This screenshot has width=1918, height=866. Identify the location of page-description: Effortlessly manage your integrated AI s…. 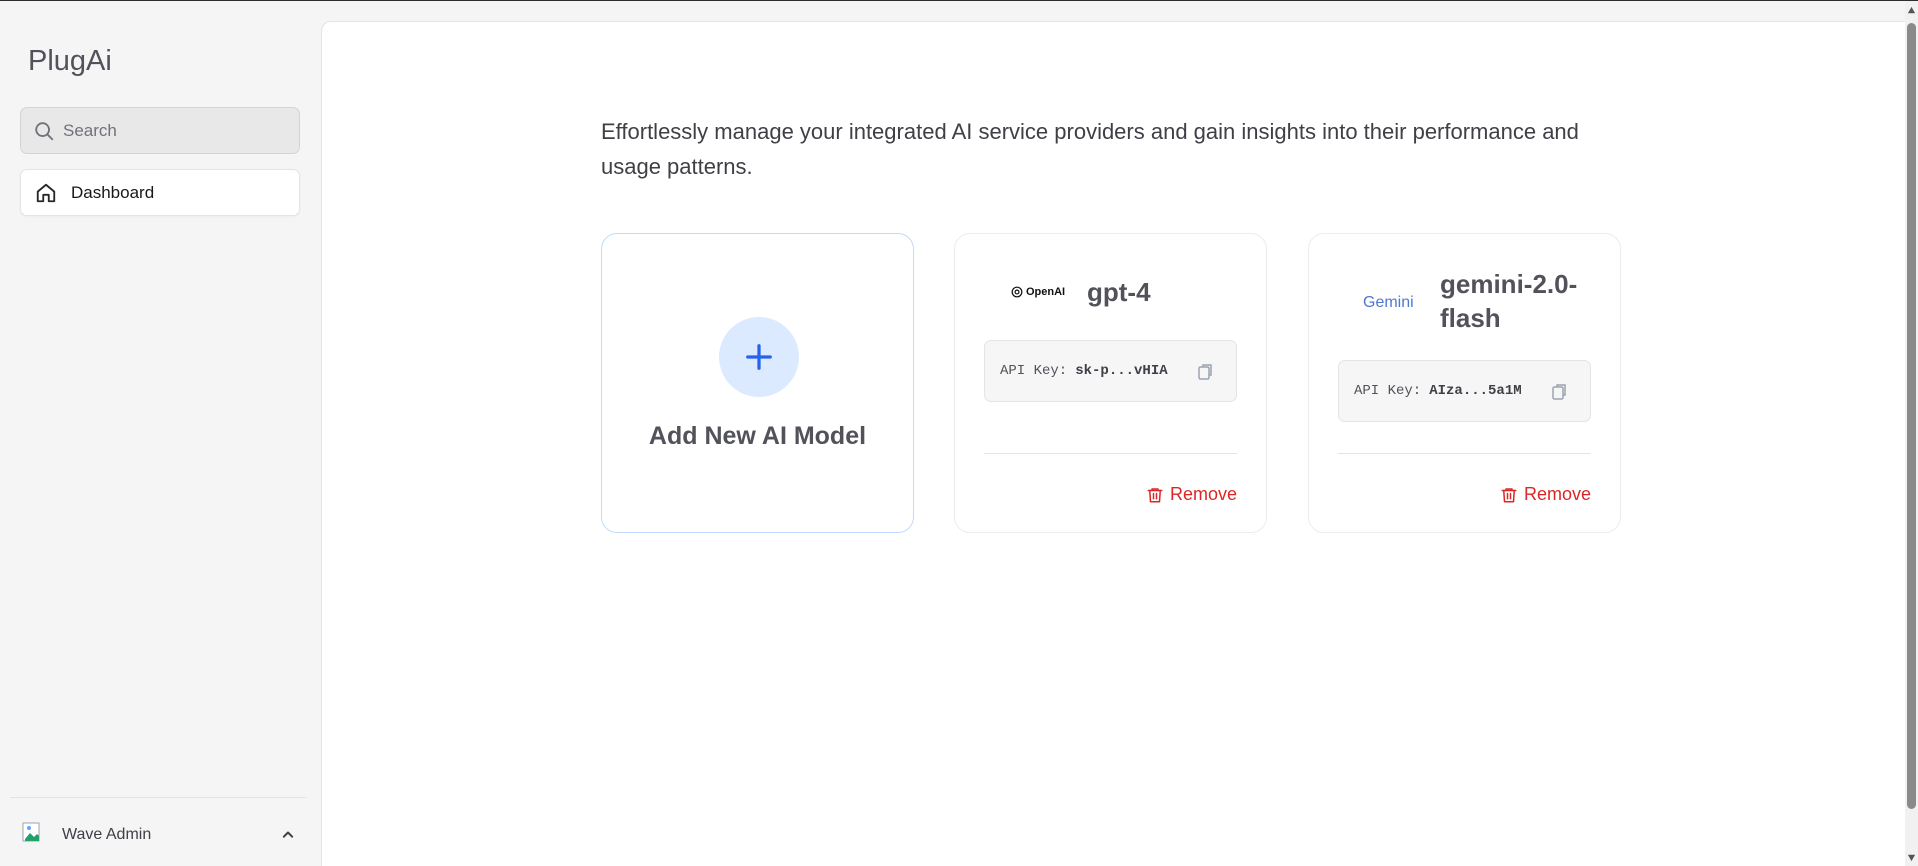
(1090, 149).